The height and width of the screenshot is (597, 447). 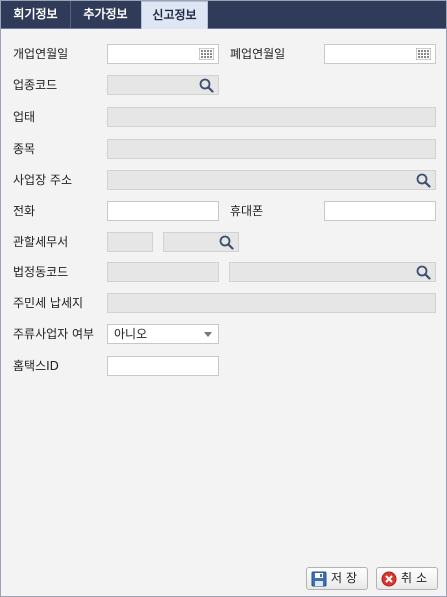 I want to click on phone-field, so click(x=163, y=211).